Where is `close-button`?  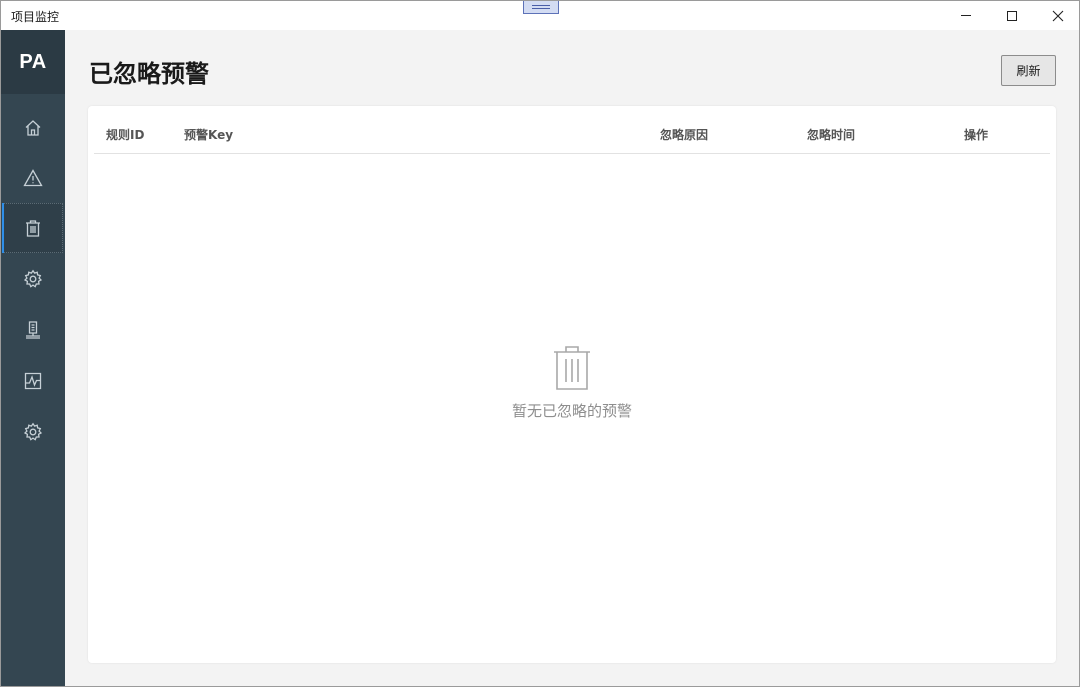
close-button is located at coordinates (1057, 15).